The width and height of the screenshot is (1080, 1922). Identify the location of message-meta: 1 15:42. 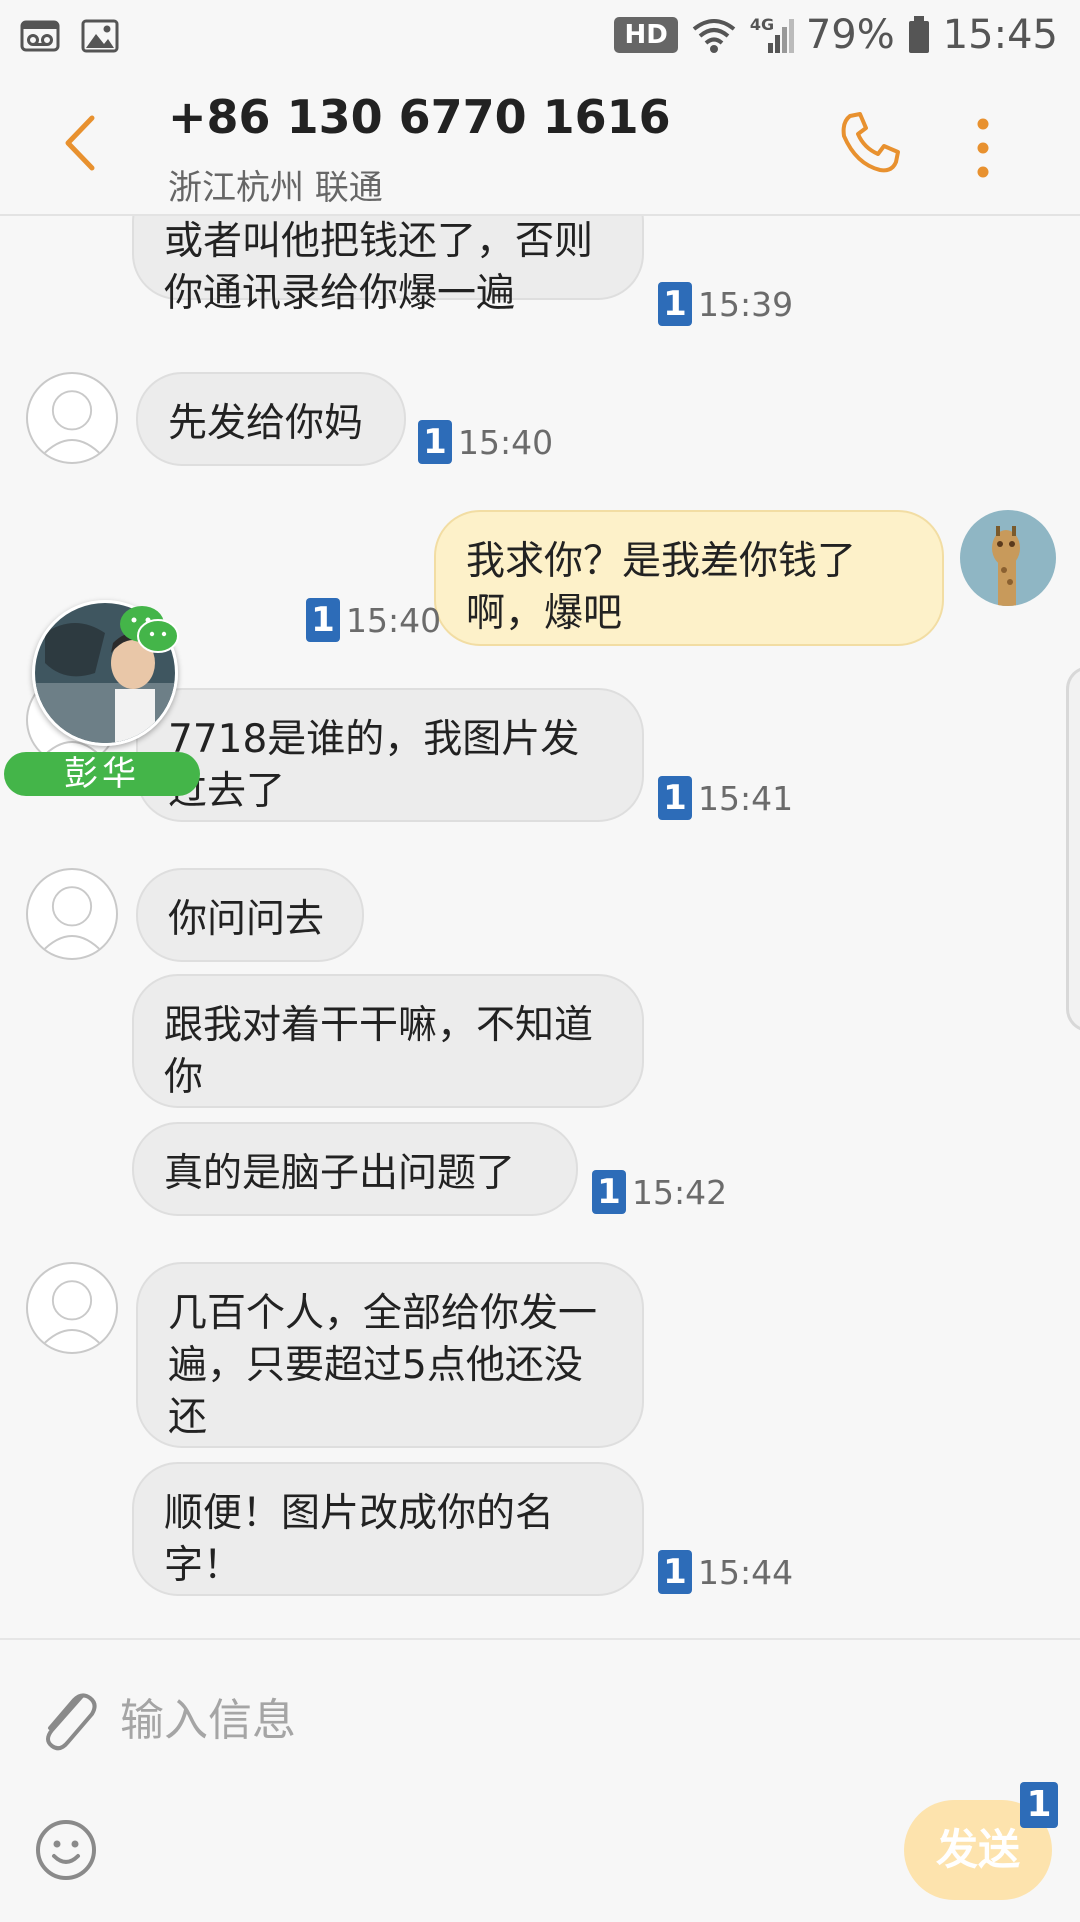
(659, 1192).